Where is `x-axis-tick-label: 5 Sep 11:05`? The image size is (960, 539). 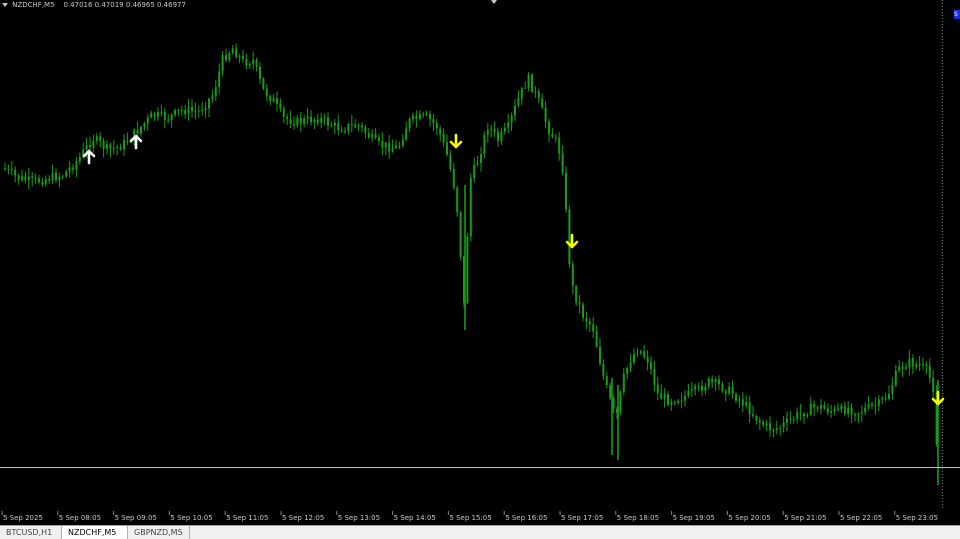
x-axis-tick-label: 5 Sep 11:05 is located at coordinates (247, 518).